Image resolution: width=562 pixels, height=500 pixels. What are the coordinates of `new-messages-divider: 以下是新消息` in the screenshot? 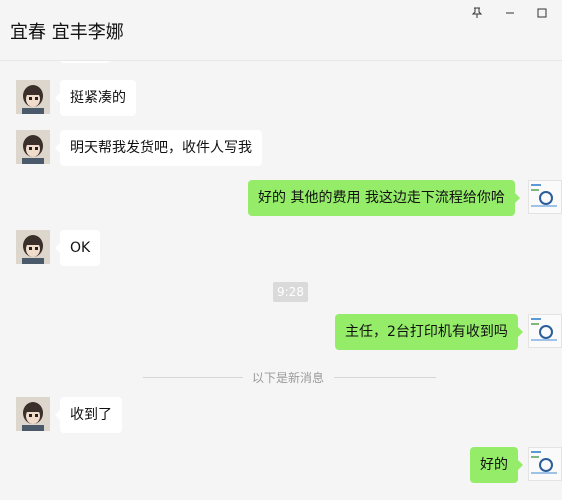 It's located at (288, 378).